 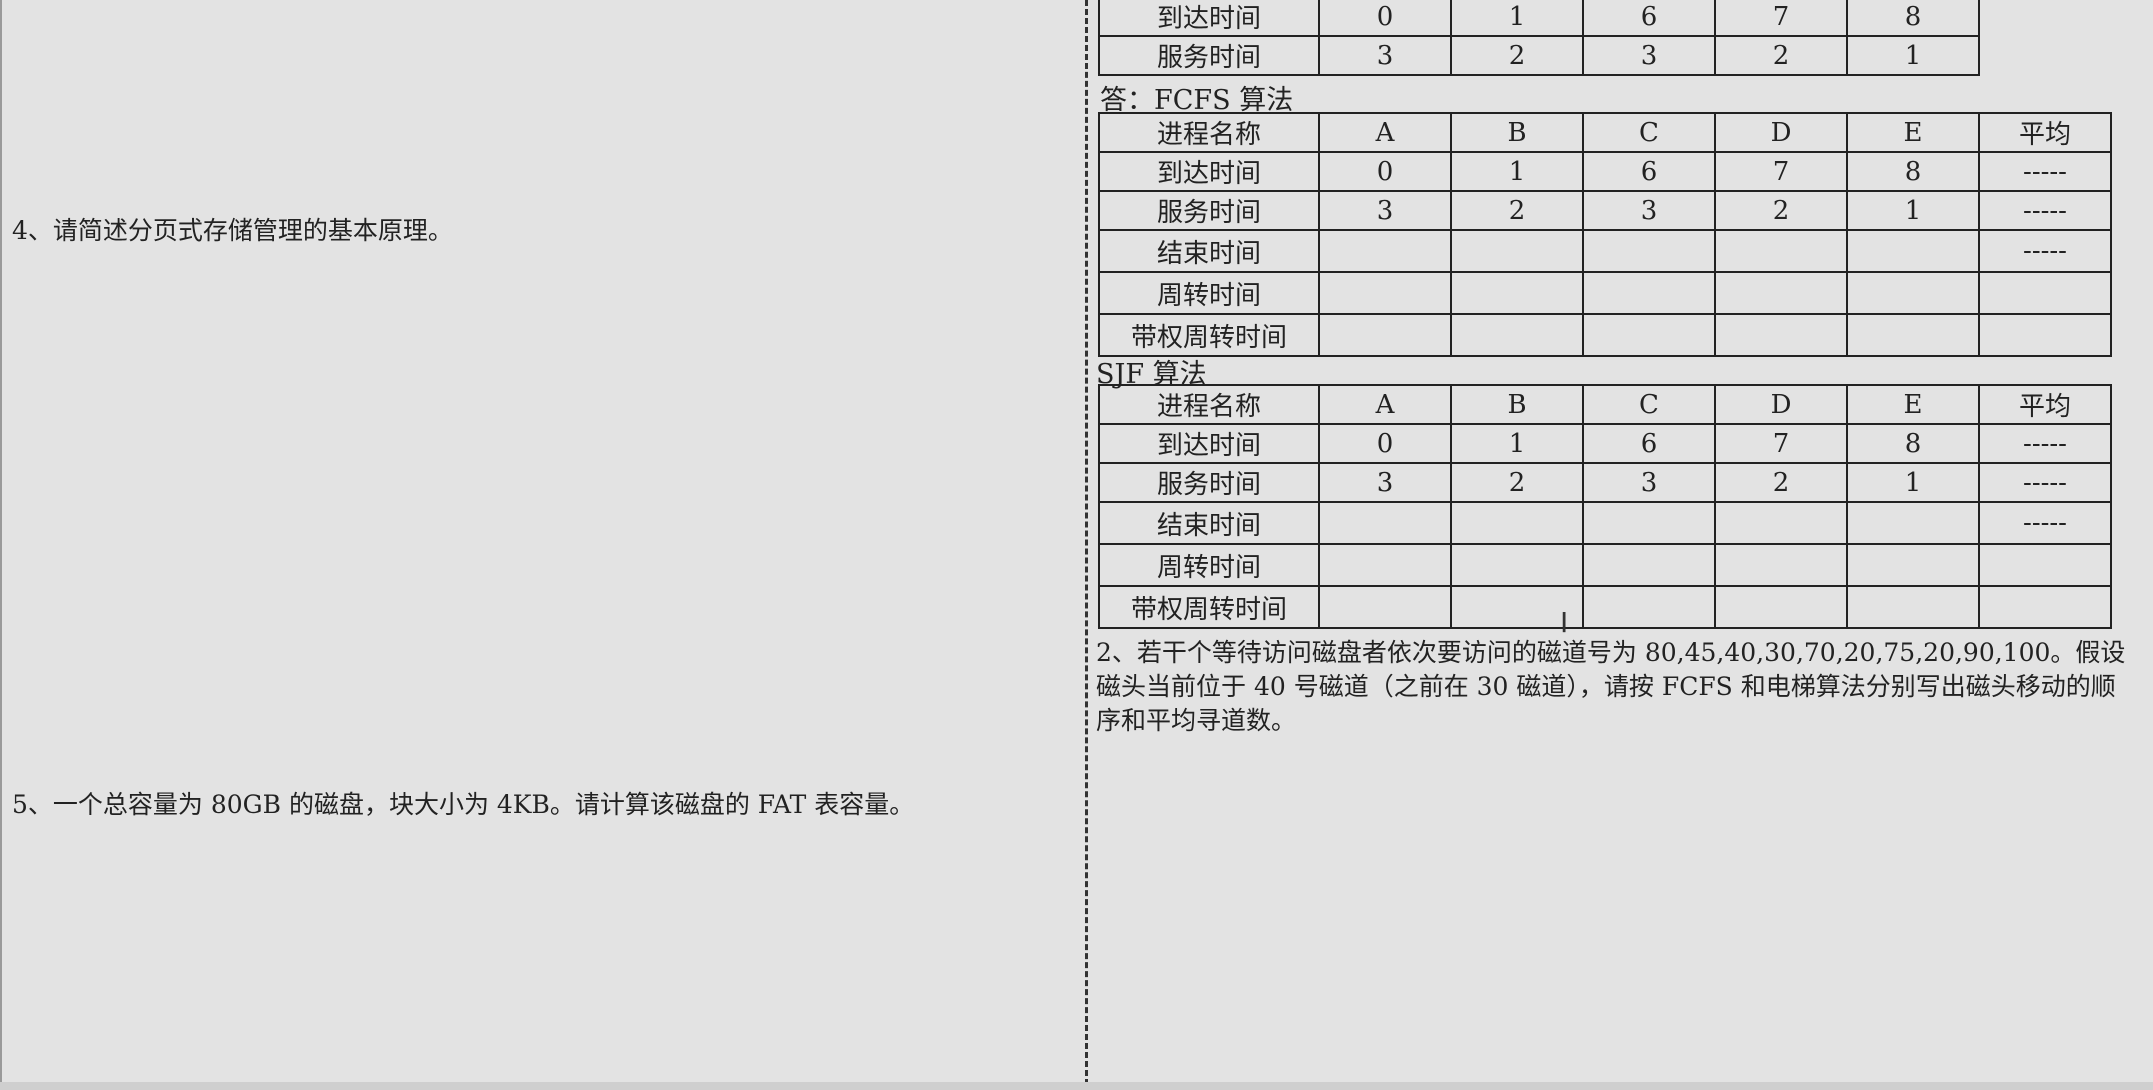 What do you see at coordinates (1913, 404) in the screenshot?
I see `column-header: E` at bounding box center [1913, 404].